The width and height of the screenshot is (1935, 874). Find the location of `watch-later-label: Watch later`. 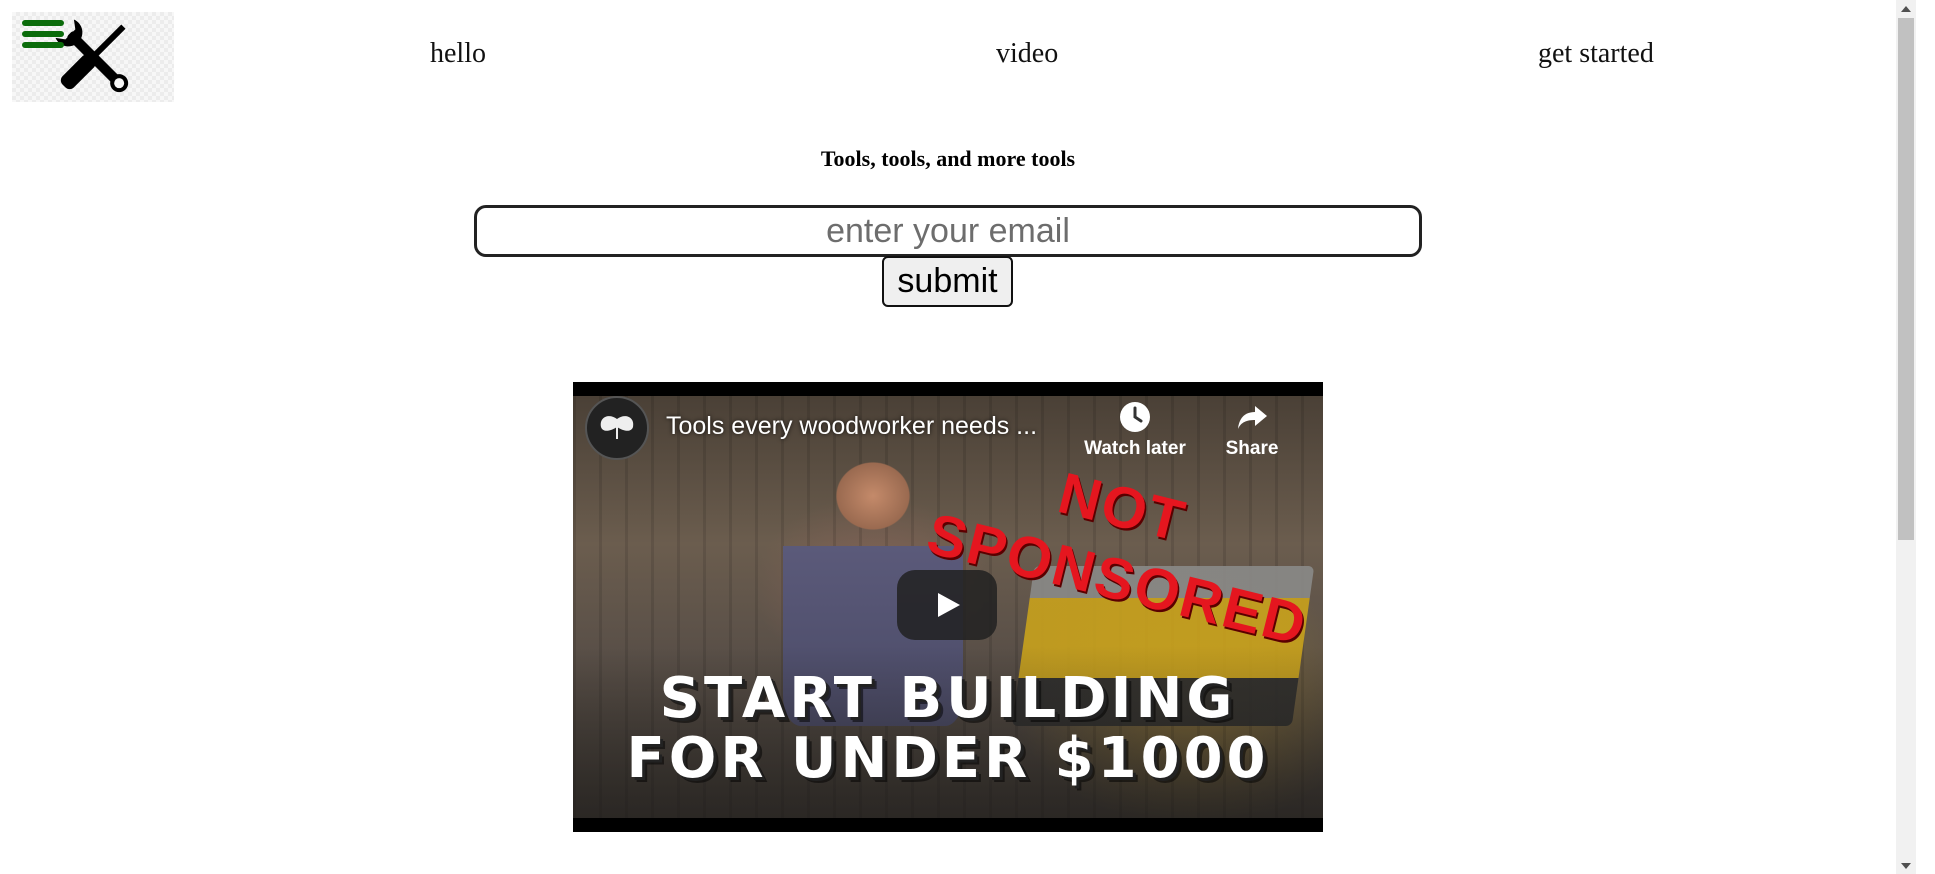

watch-later-label: Watch later is located at coordinates (1135, 448).